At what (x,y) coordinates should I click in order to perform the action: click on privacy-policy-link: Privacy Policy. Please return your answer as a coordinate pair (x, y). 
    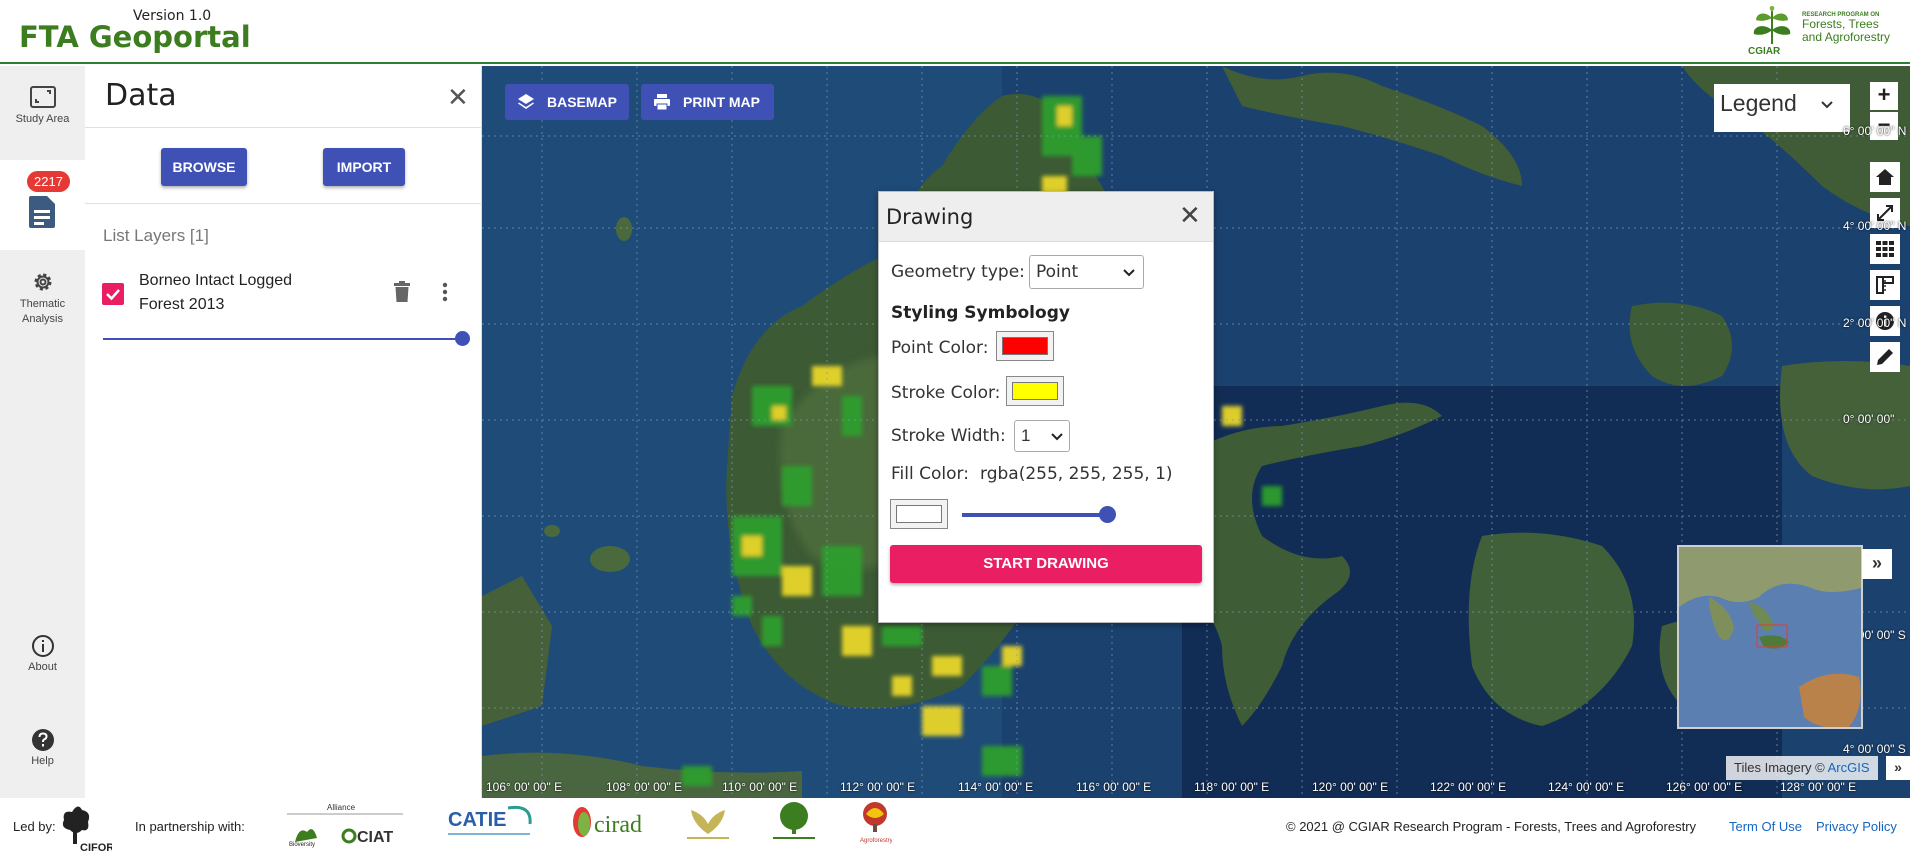
    Looking at the image, I should click on (1856, 826).